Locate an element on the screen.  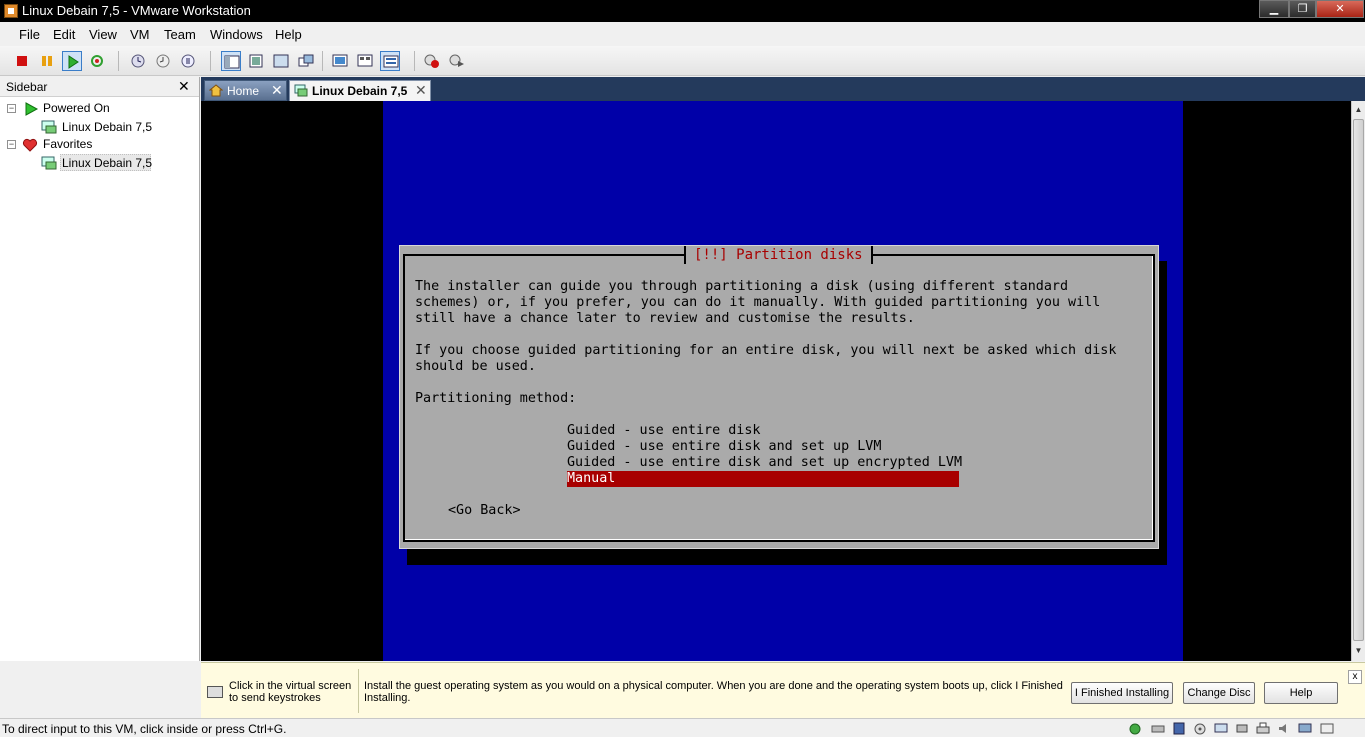
snapshot-manager-icon is located at coordinates (188, 61).